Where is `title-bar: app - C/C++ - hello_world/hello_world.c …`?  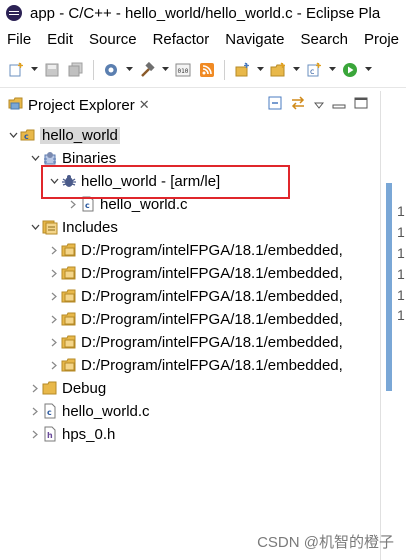
title-bar: app - C/C++ - hello_world/hello_world.c … is located at coordinates (203, 13).